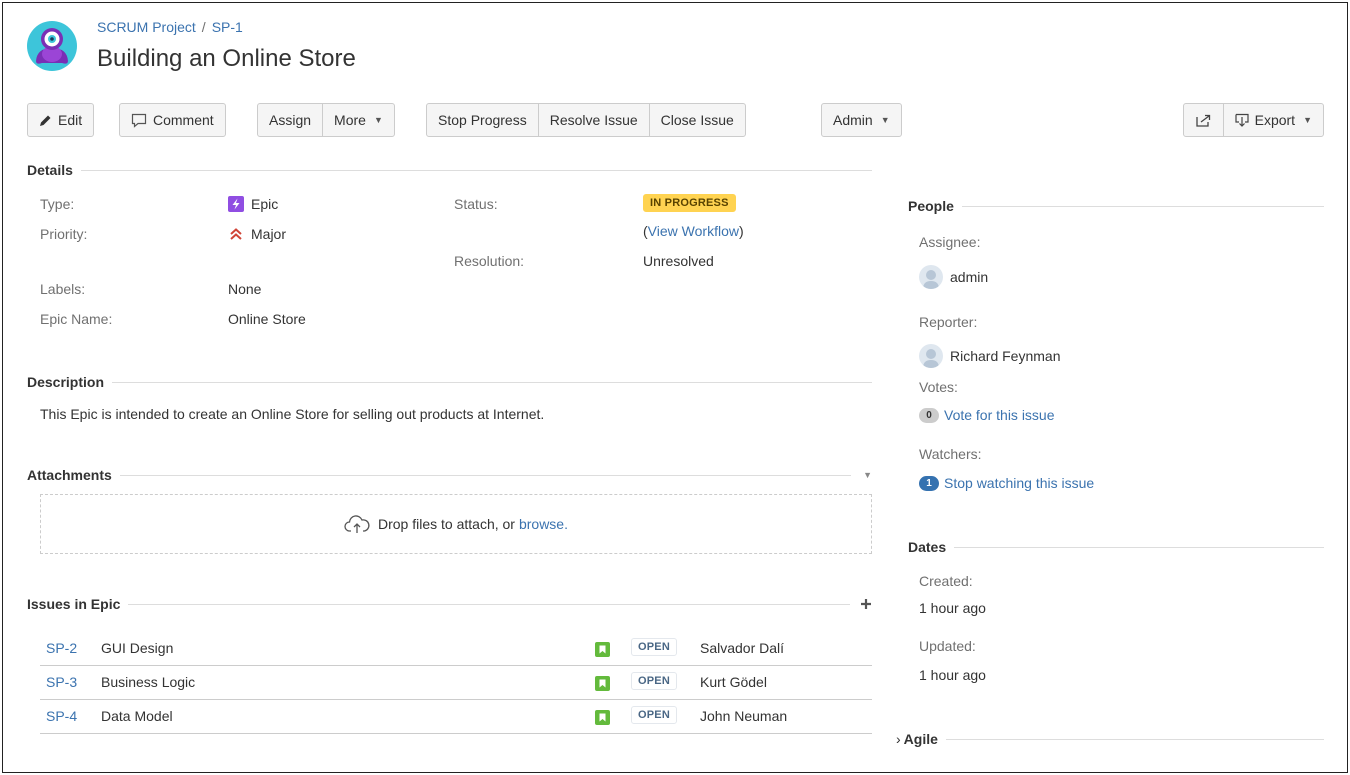 The image size is (1350, 775). I want to click on created-value: 1 hour ago, so click(952, 608).